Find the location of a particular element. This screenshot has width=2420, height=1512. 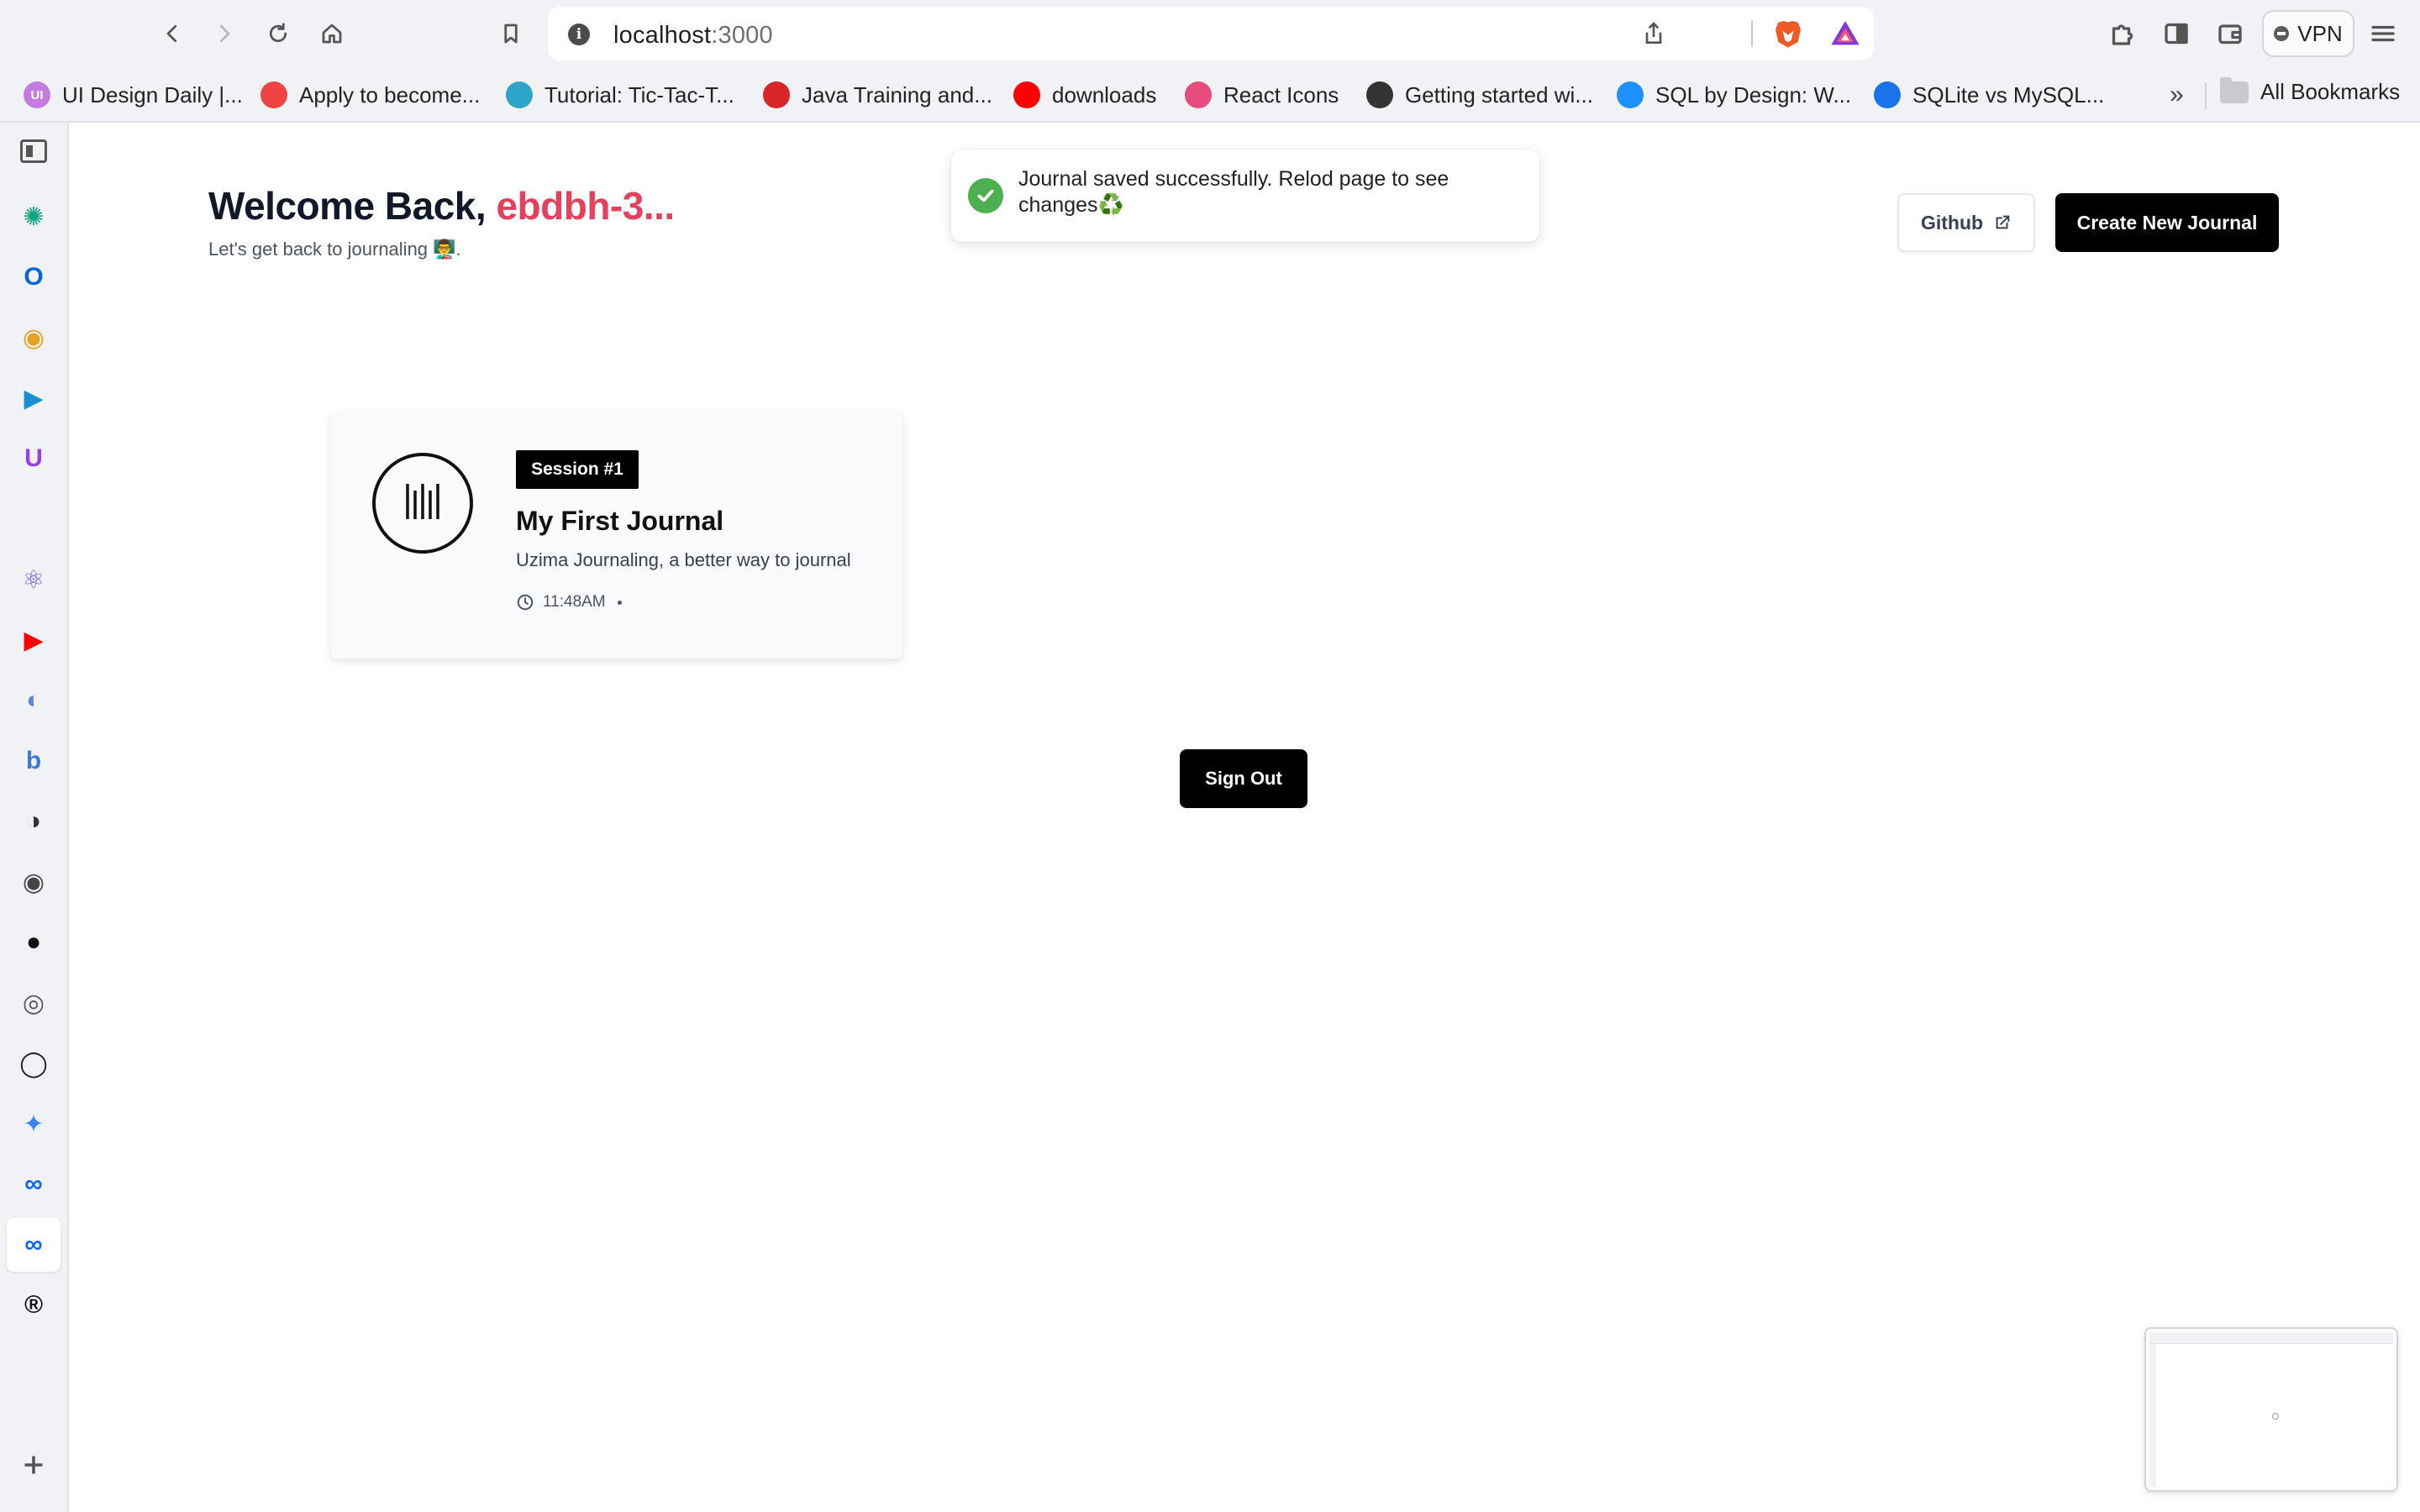

chevron-left-icon is located at coordinates (172, 33).